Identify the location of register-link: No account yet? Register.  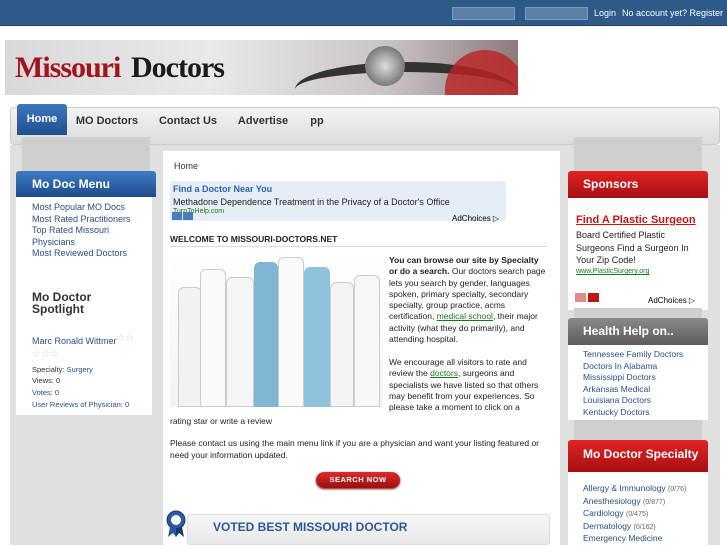
(672, 13).